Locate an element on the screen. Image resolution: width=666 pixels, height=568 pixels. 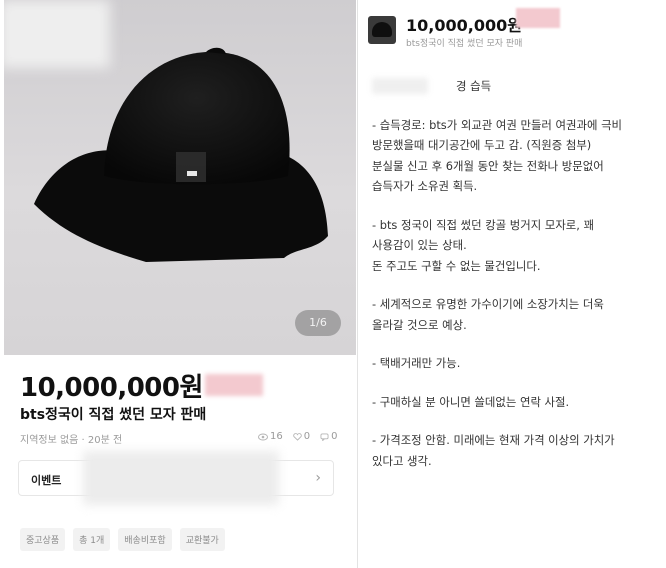
header-subtitle: bts정국이 직접 썼던 모자 판매 is located at coordinates (464, 44).